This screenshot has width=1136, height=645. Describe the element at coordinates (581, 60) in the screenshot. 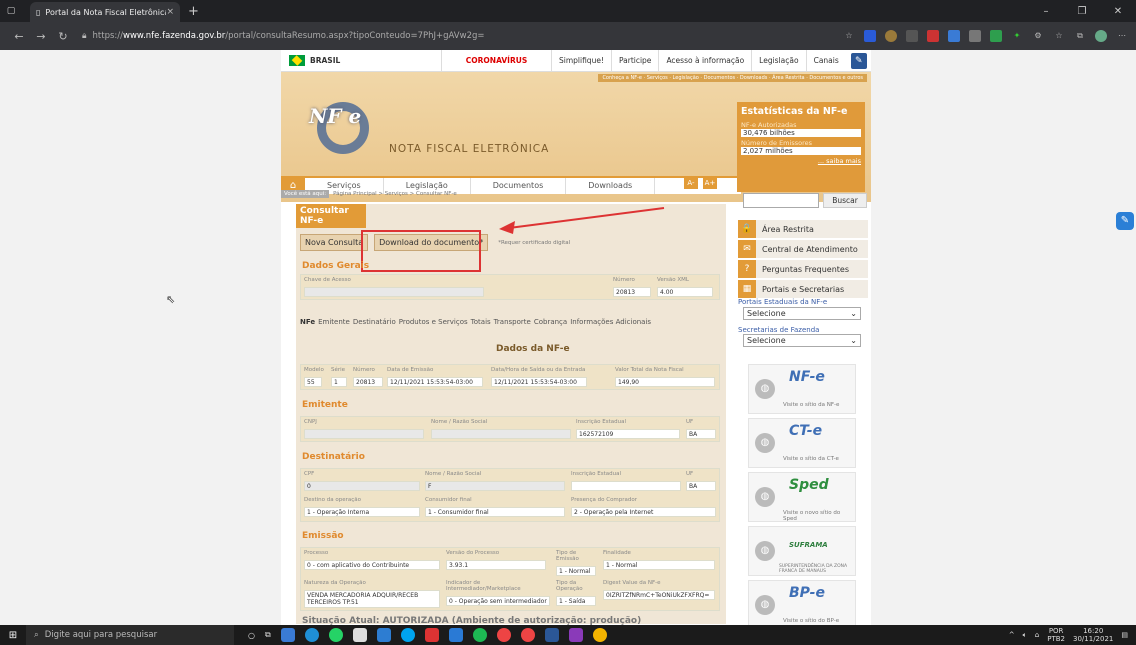

I see `gov-simplifique-link: Simplifique!` at that location.